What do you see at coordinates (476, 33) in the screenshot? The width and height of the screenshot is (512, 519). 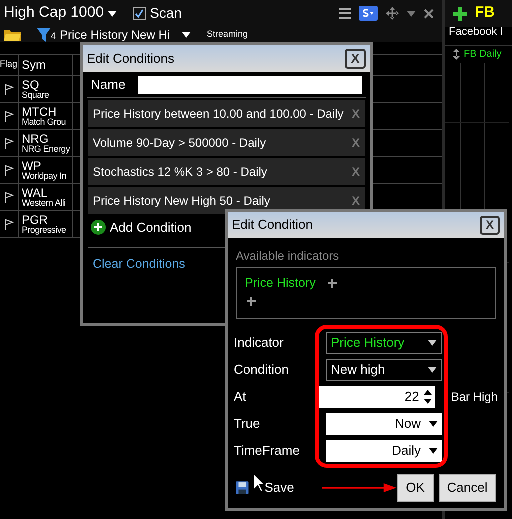 I see `company-name: Facebook I` at bounding box center [476, 33].